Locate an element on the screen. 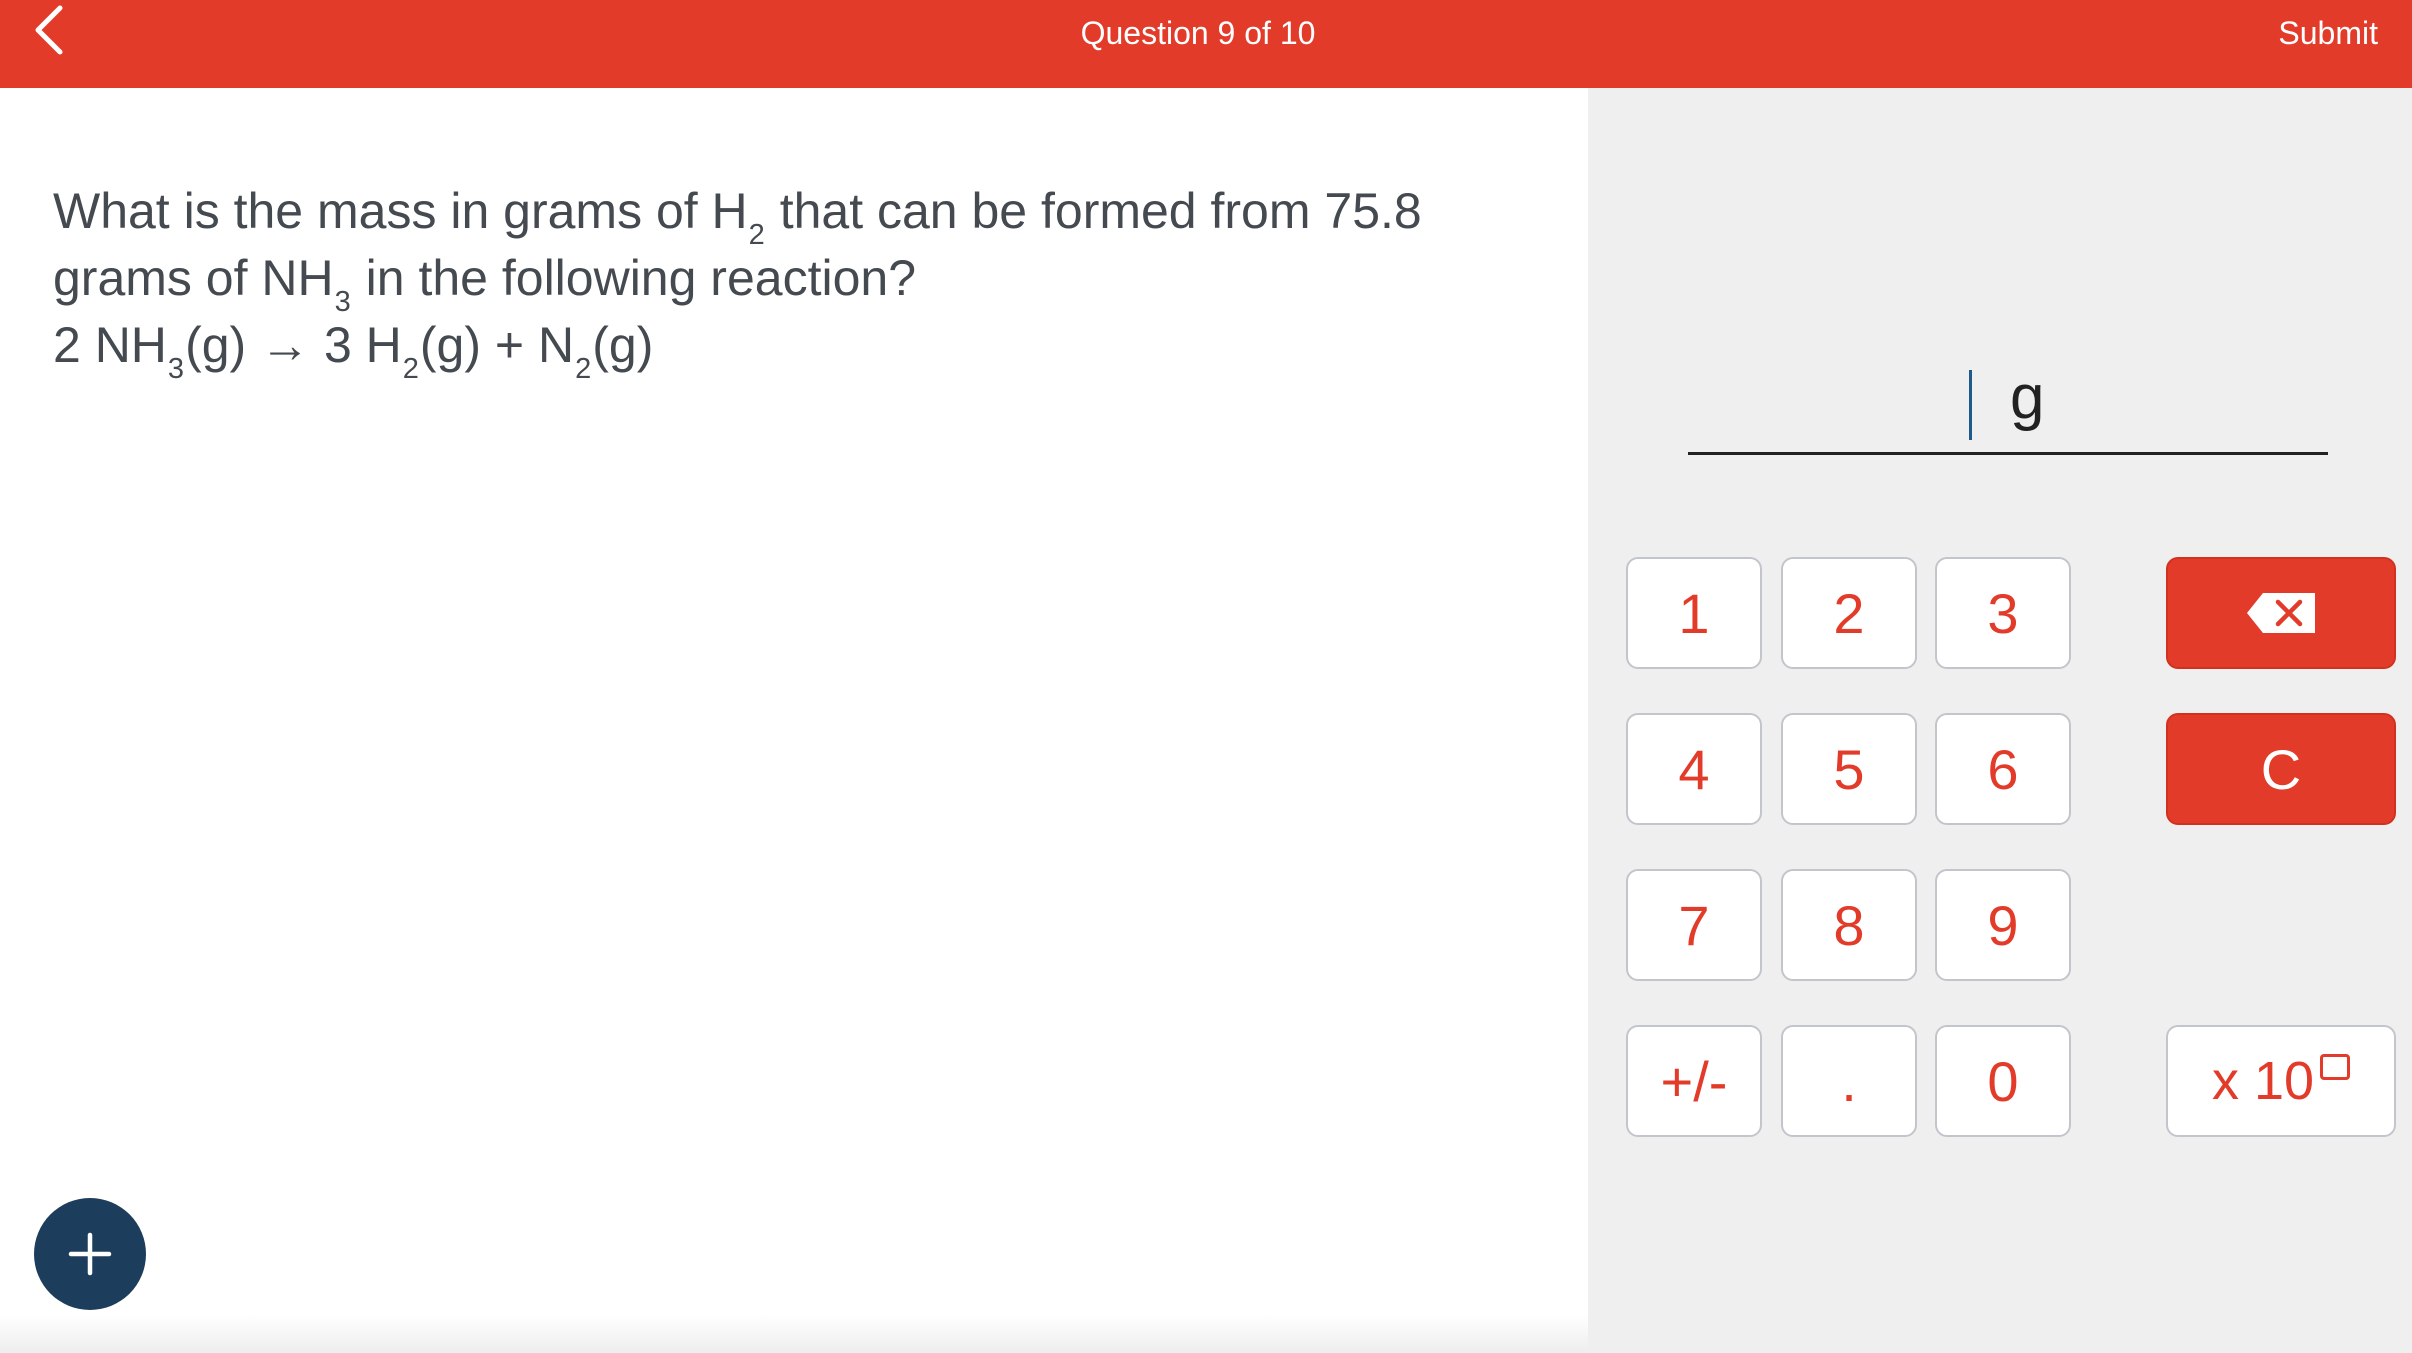 The image size is (2412, 1353). clear-button: C is located at coordinates (2281, 769).